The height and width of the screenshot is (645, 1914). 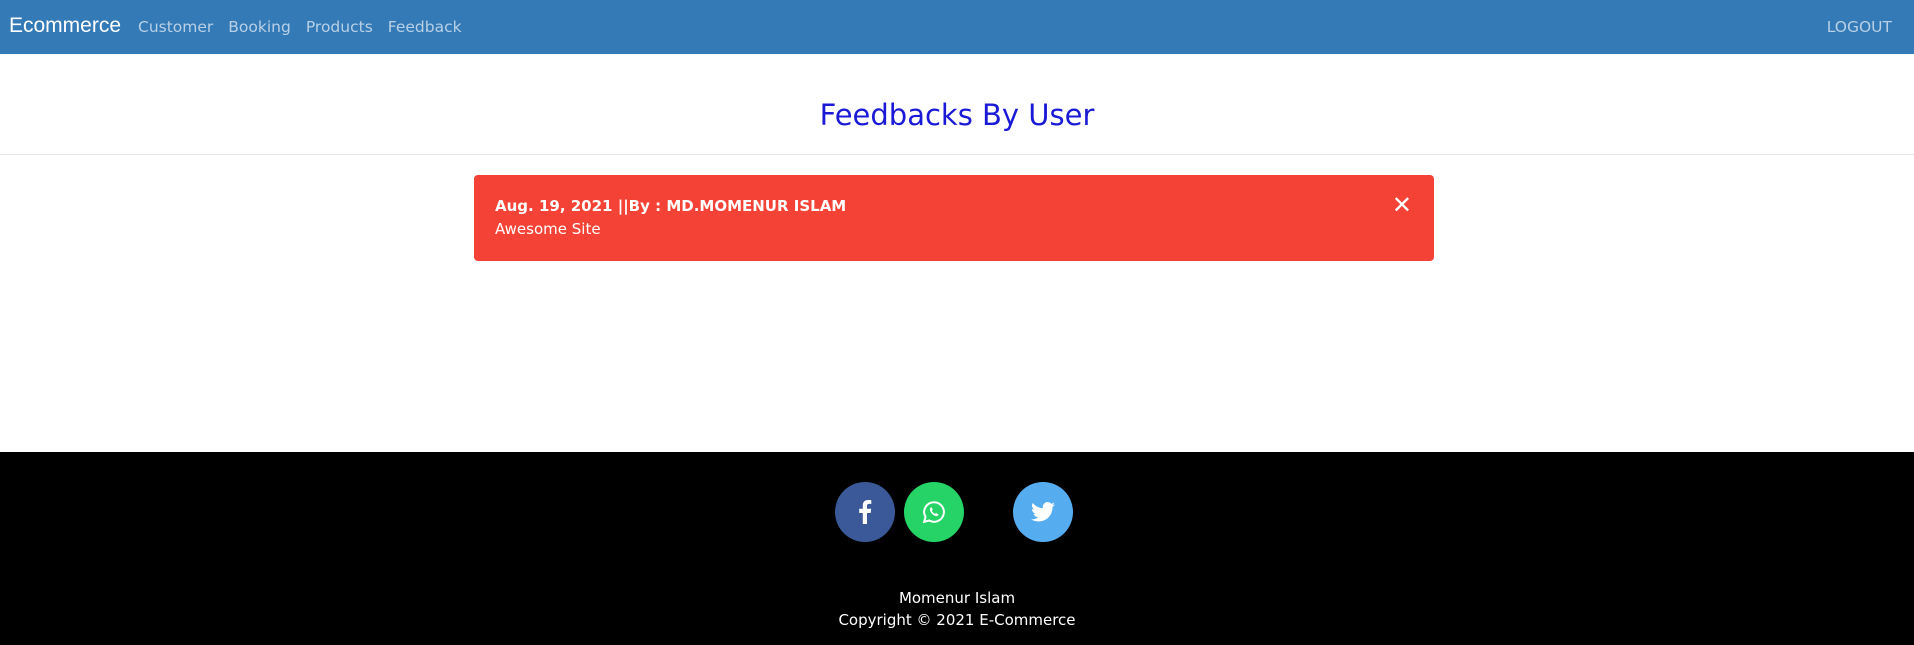 I want to click on close-icon: ✕, so click(x=1402, y=205).